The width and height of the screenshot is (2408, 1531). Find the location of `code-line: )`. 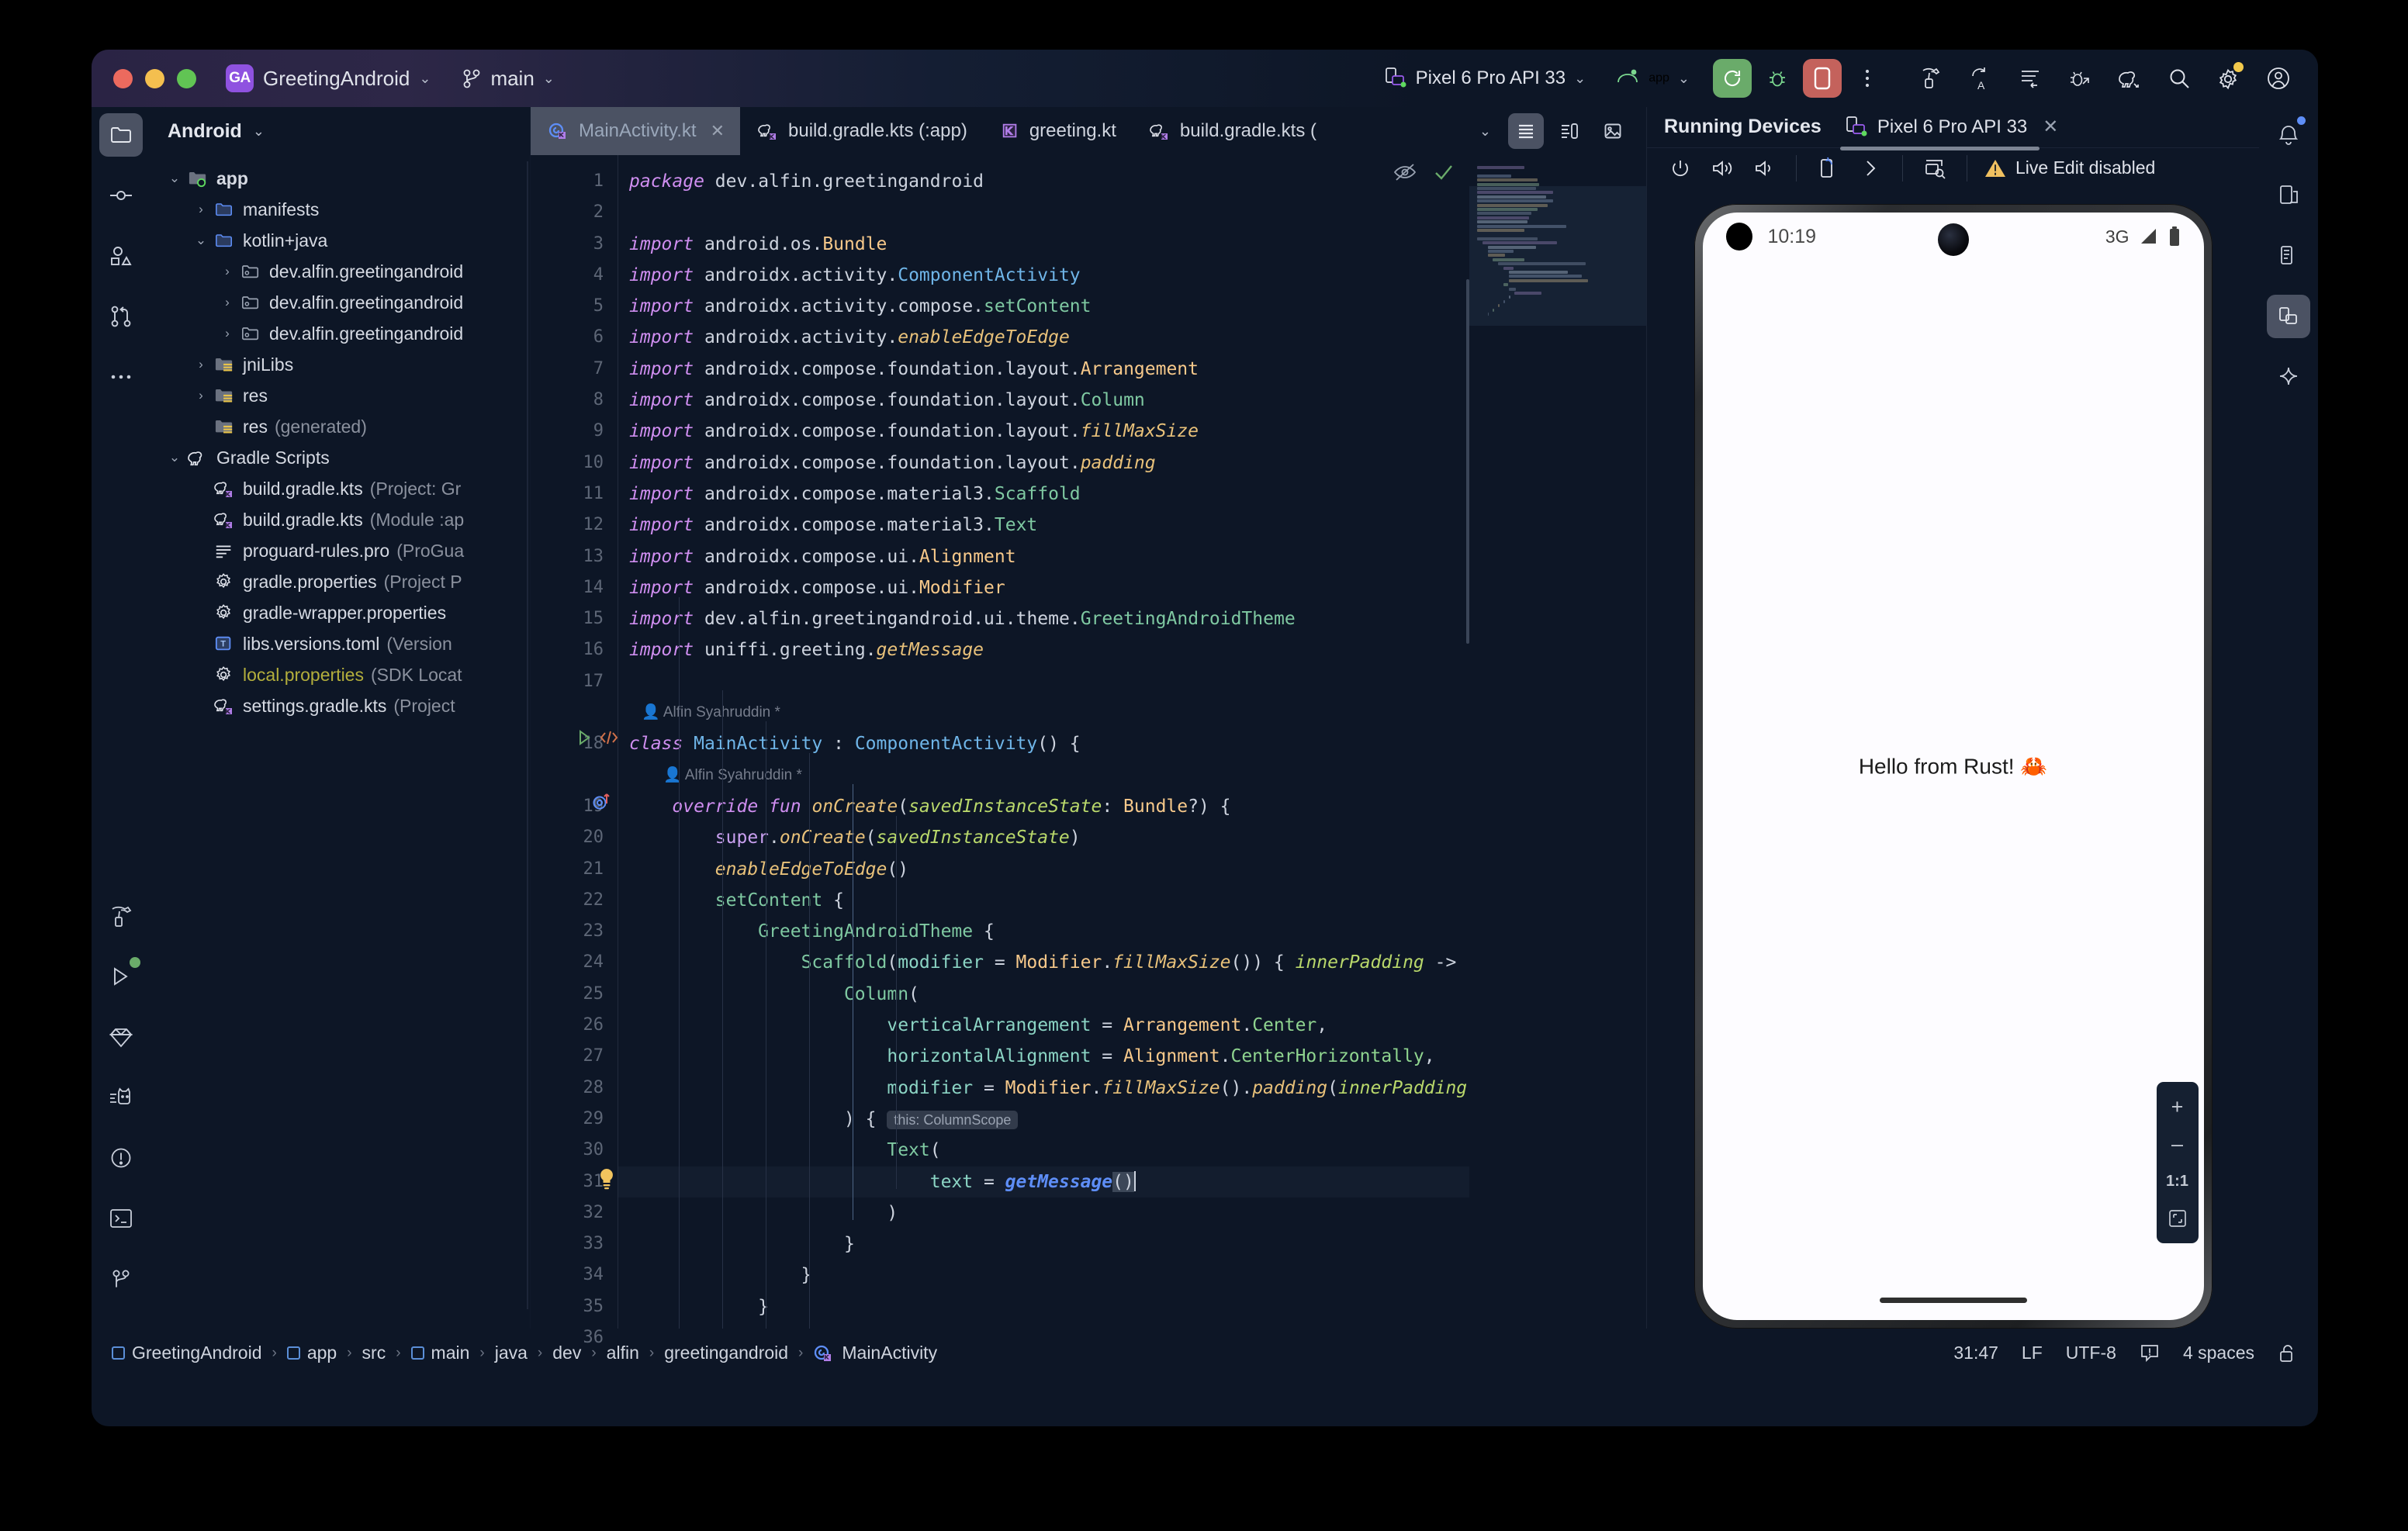

code-line: ) is located at coordinates (1043, 1213).